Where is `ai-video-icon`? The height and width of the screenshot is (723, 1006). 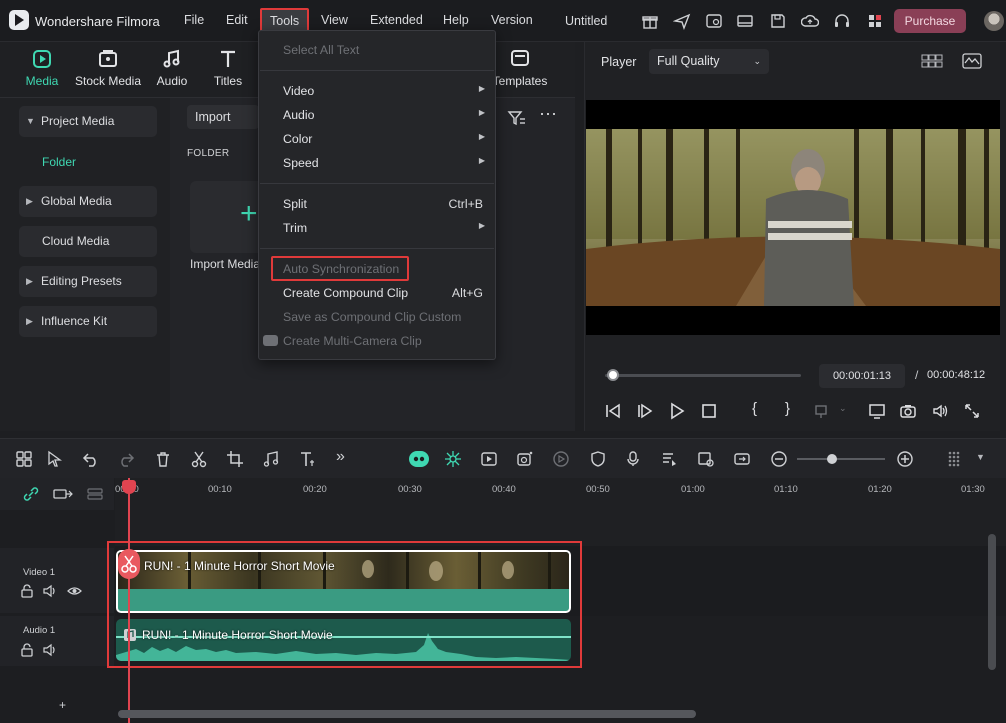
ai-video-icon is located at coordinates (525, 459).